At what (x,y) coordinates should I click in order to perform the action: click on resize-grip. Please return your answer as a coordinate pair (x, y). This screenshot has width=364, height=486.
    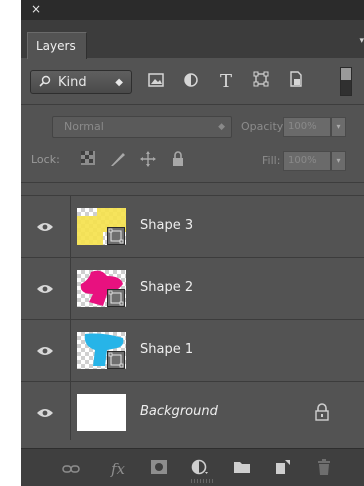
    Looking at the image, I should click on (203, 481).